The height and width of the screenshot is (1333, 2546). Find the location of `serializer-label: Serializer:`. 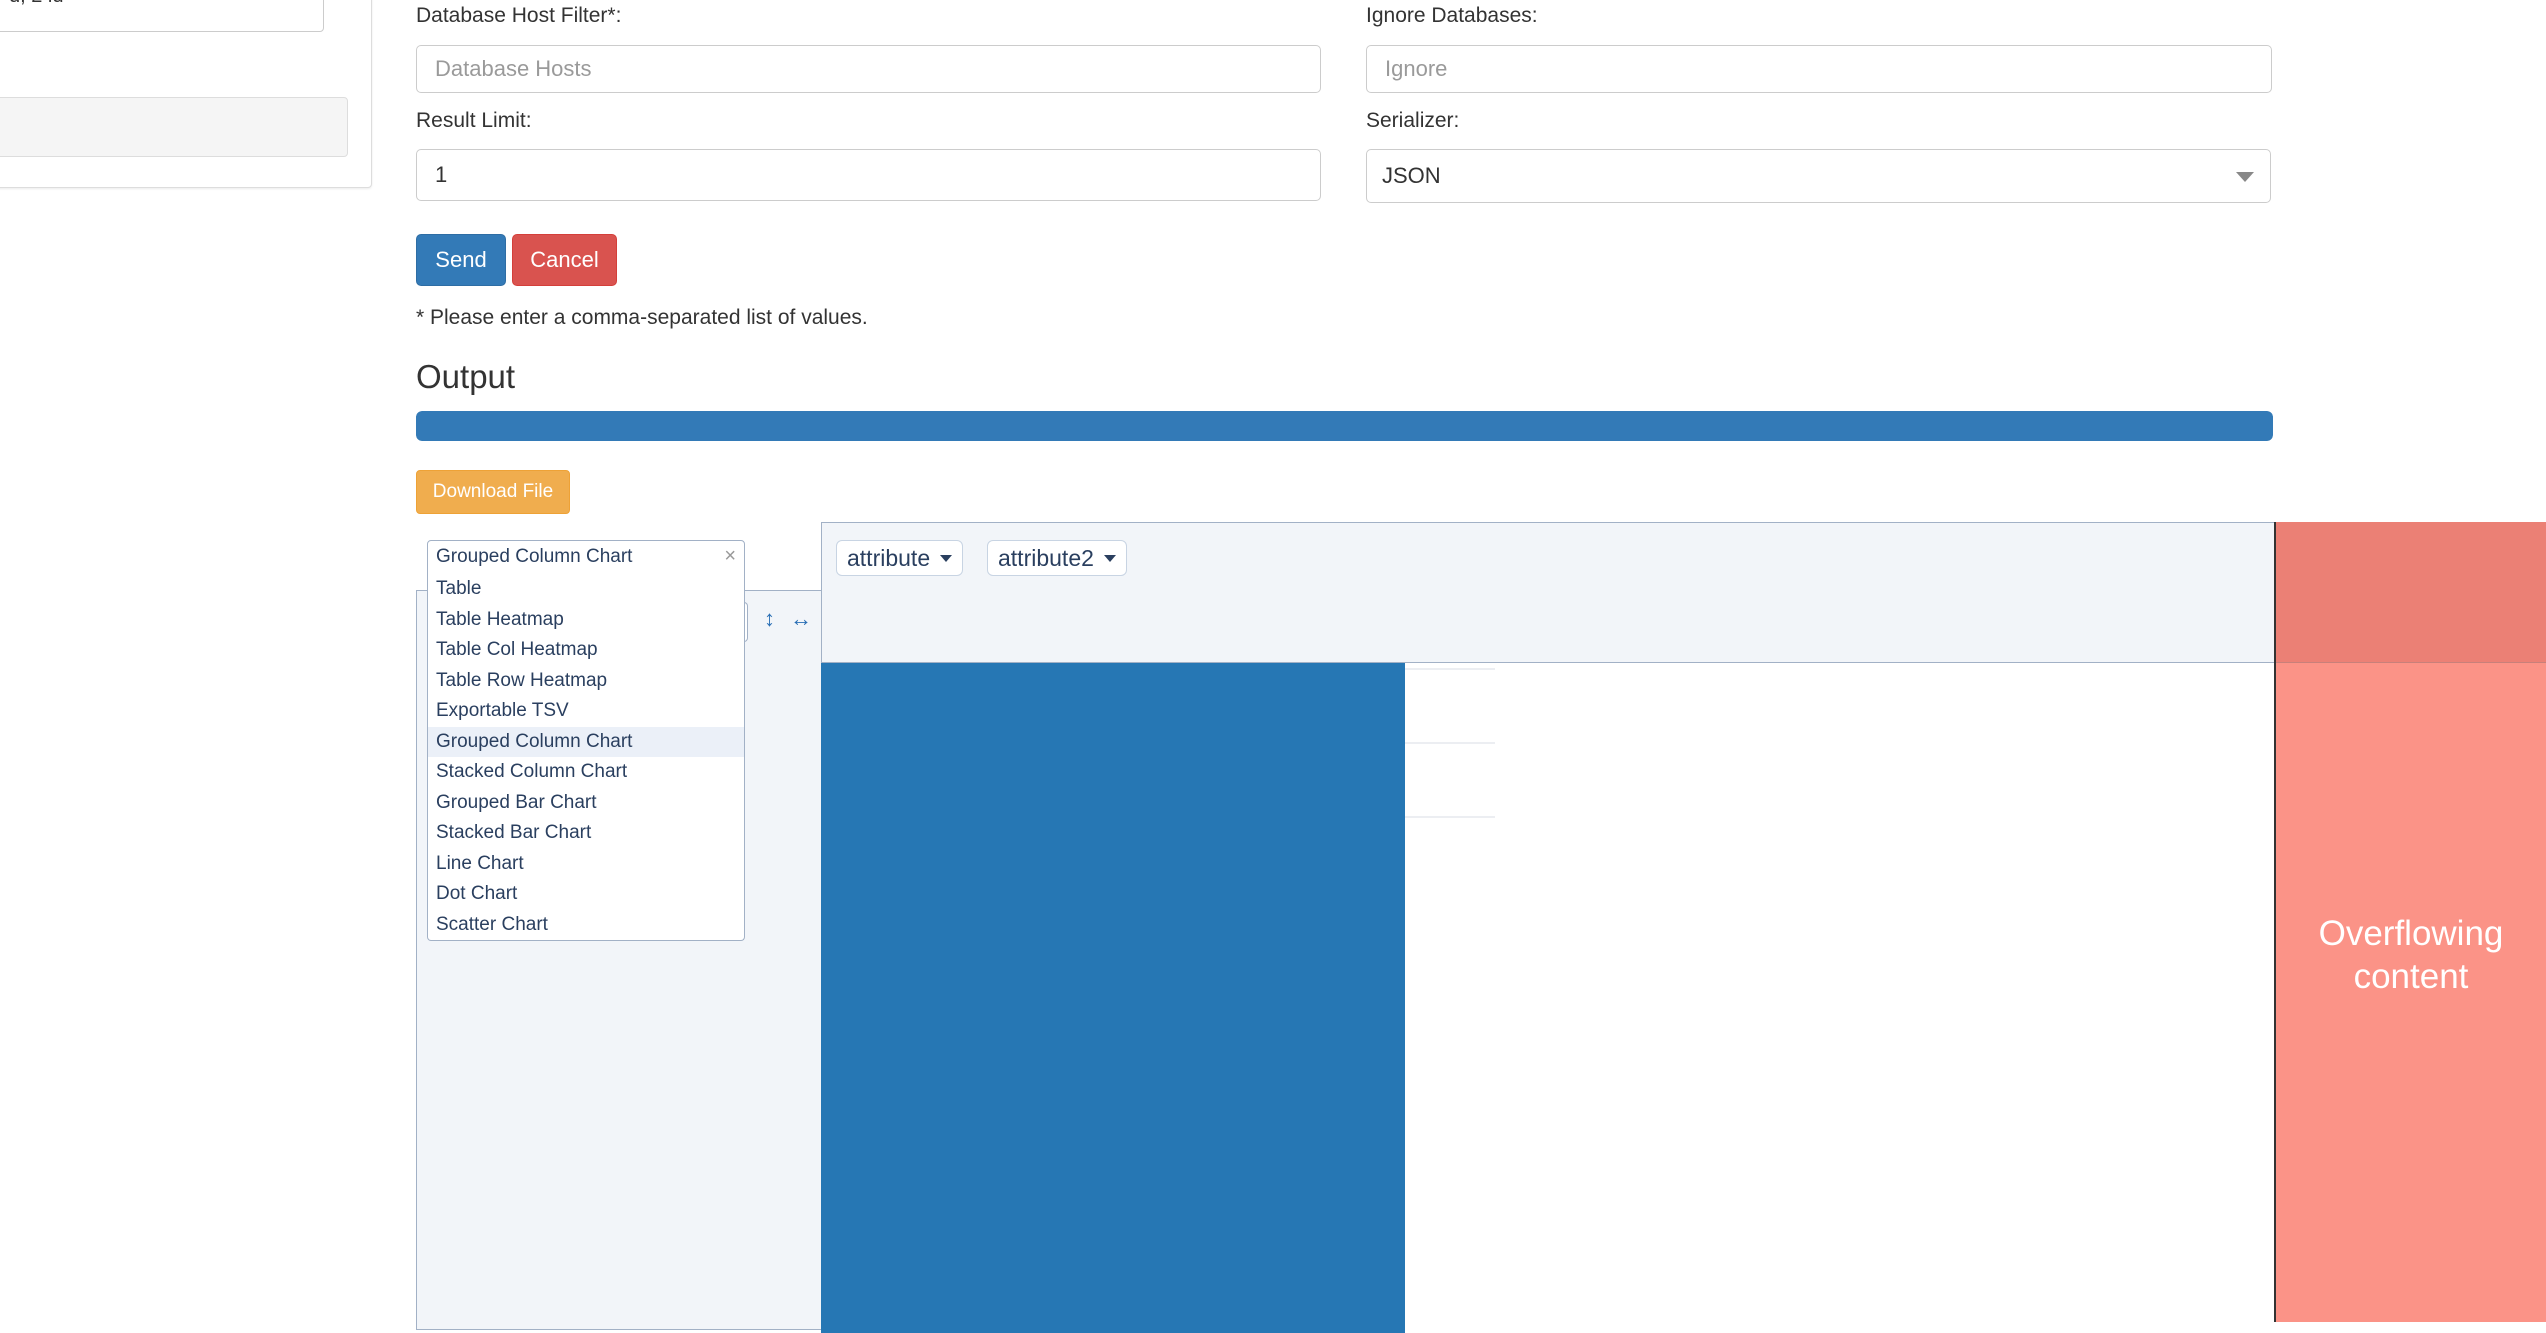

serializer-label: Serializer: is located at coordinates (1413, 120).